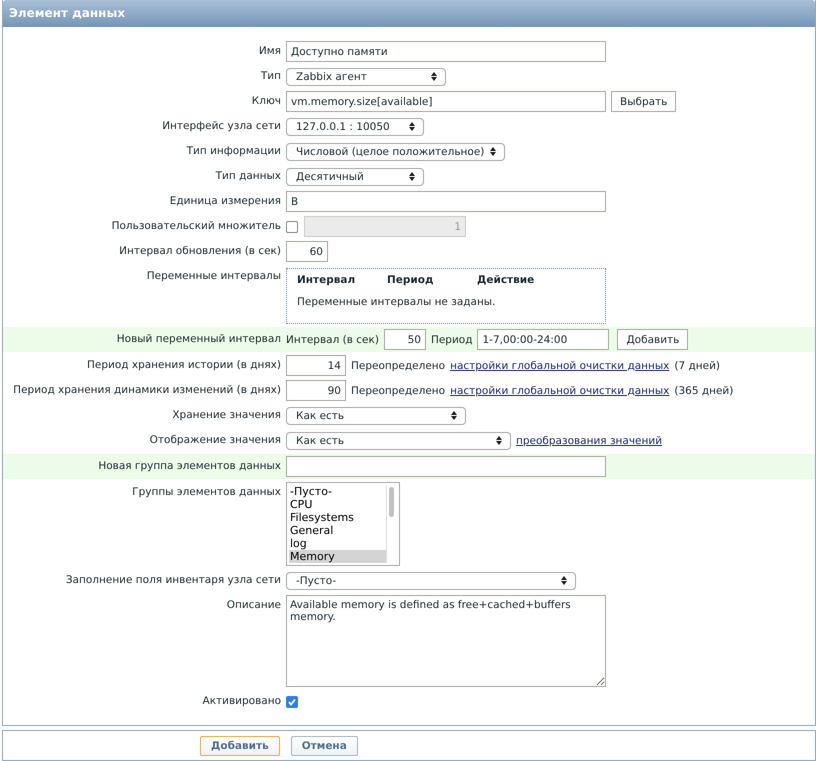  What do you see at coordinates (446, 101) in the screenshot?
I see `text-field: vm.memory.size[available]` at bounding box center [446, 101].